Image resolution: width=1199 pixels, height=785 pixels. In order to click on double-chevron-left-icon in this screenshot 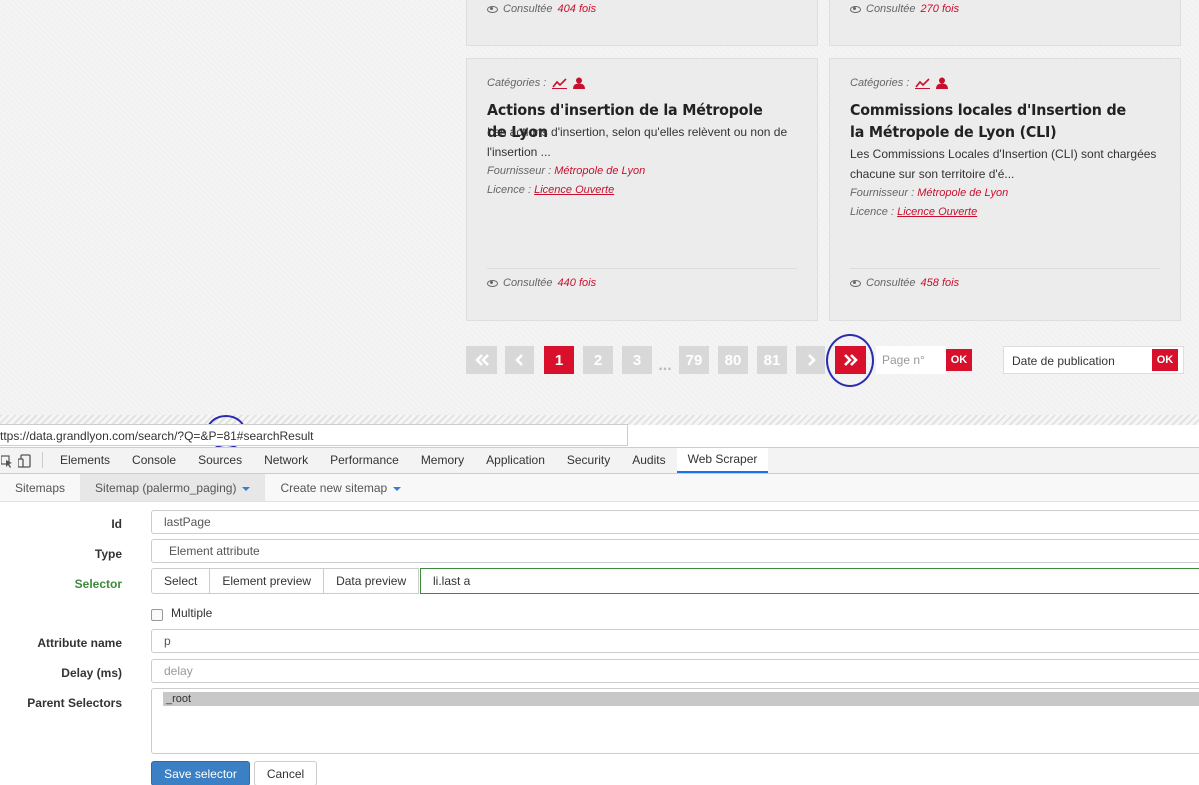, I will do `click(481, 360)`.